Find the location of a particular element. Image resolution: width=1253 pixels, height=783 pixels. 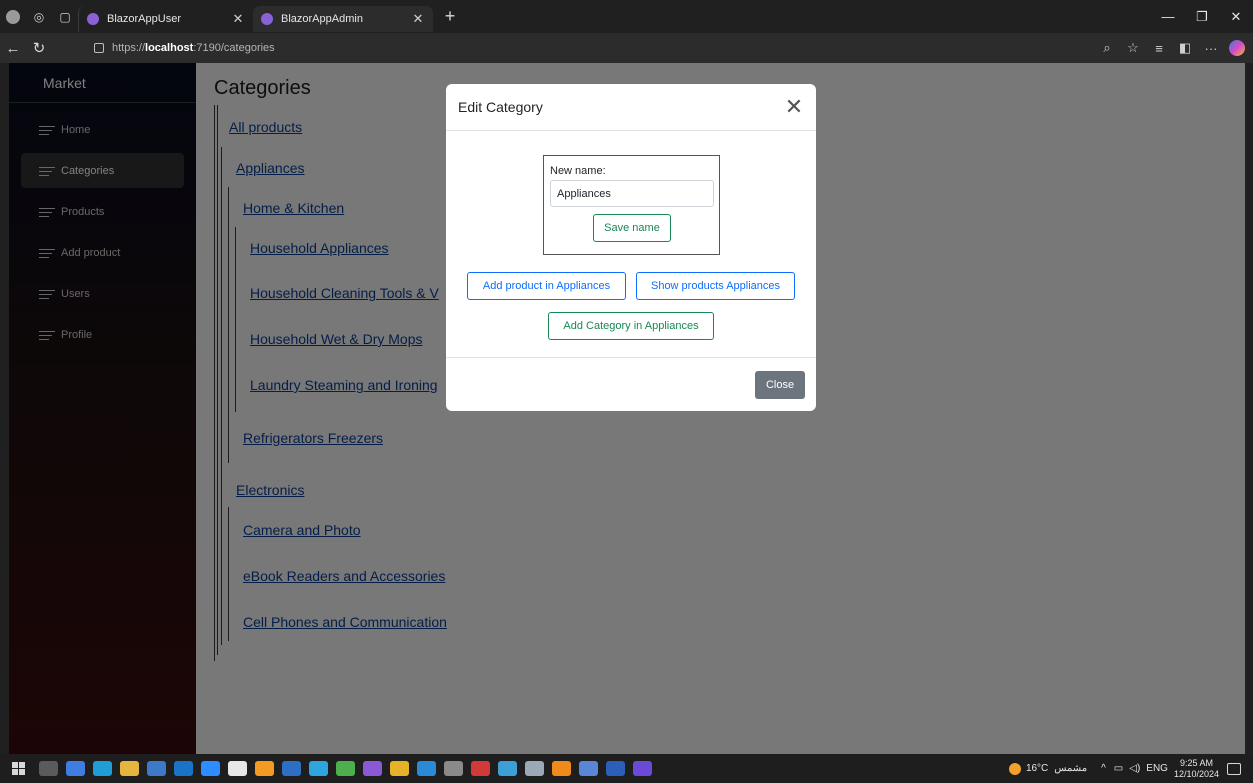

weather-text: مشمس is located at coordinates (1071, 768).